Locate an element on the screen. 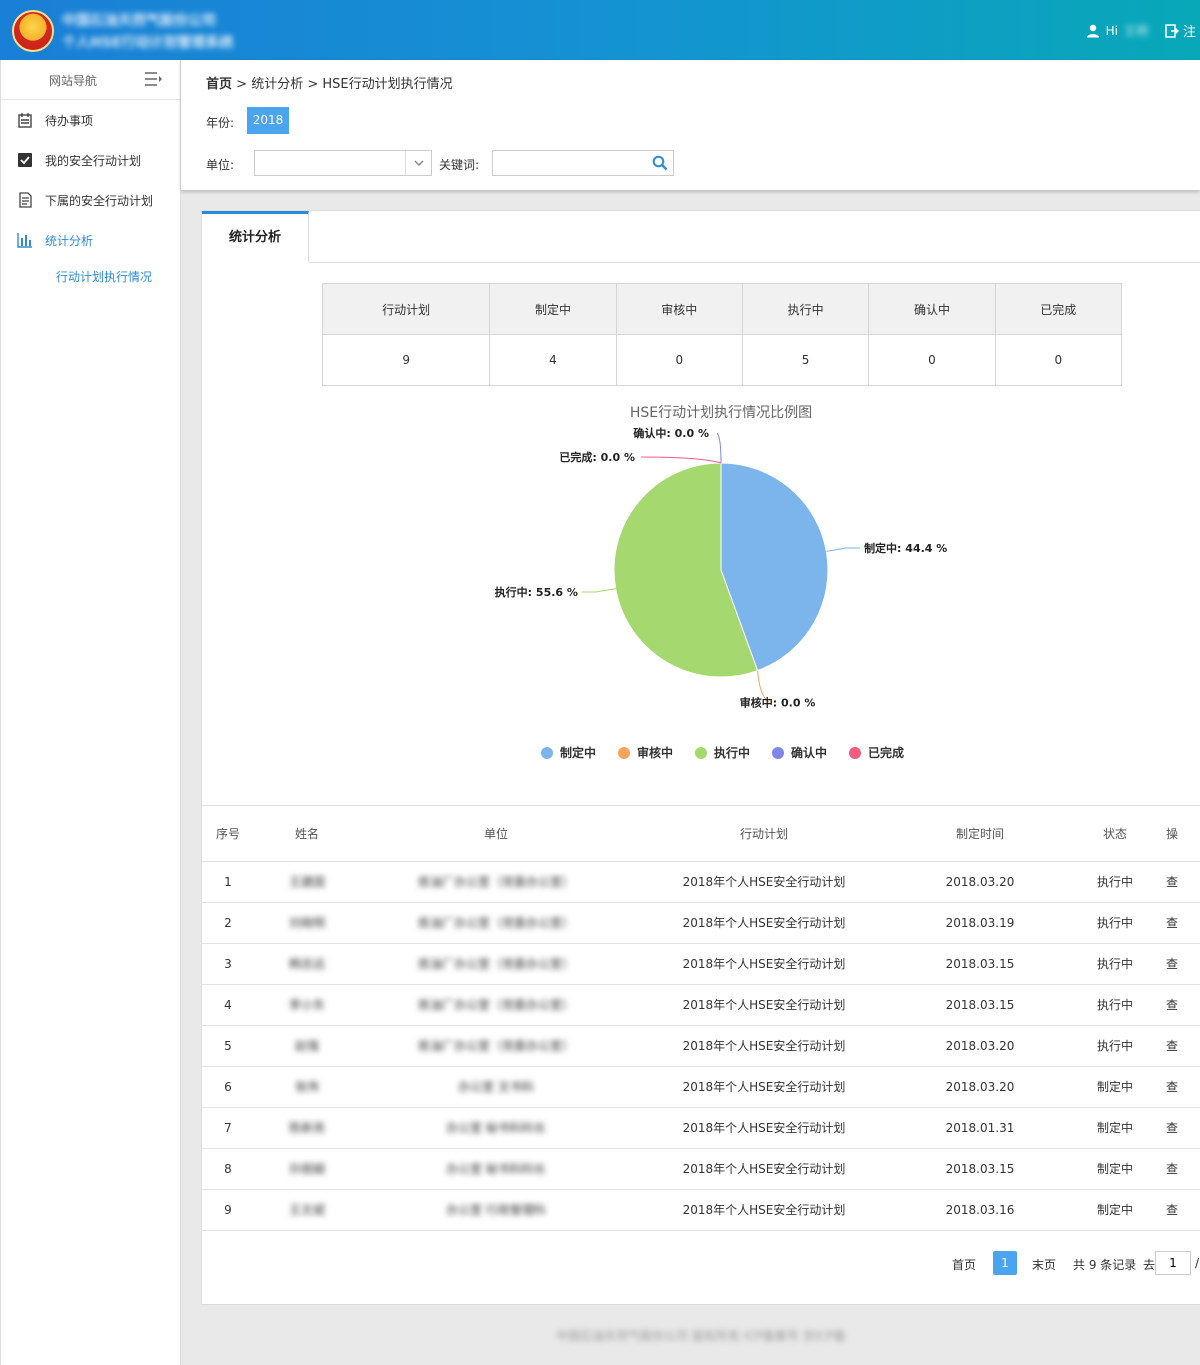 Image resolution: width=1200 pixels, height=1365 pixels. legend-item: 执行中 is located at coordinates (722, 752).